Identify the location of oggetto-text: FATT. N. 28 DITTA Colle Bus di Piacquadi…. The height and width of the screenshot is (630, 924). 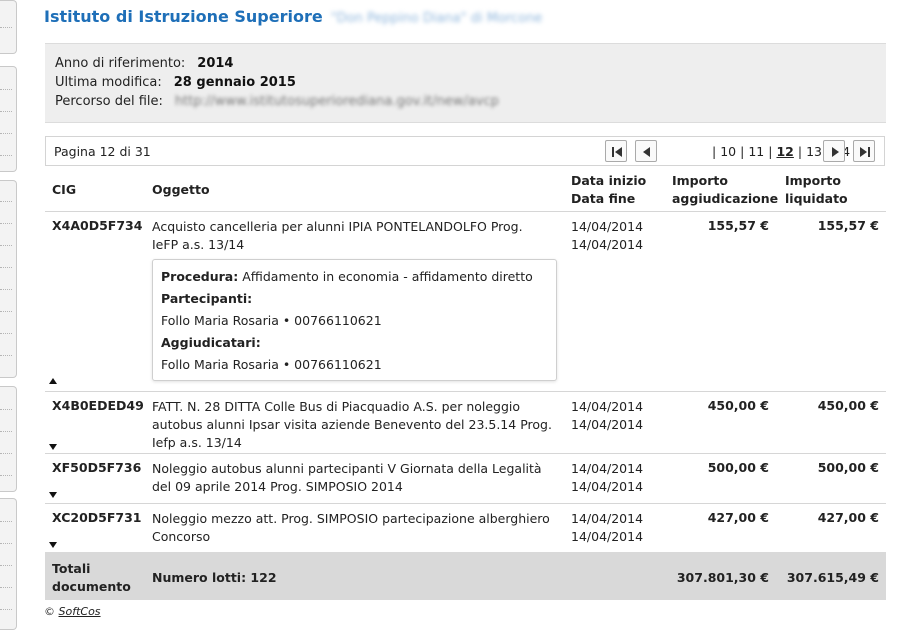
(352, 424).